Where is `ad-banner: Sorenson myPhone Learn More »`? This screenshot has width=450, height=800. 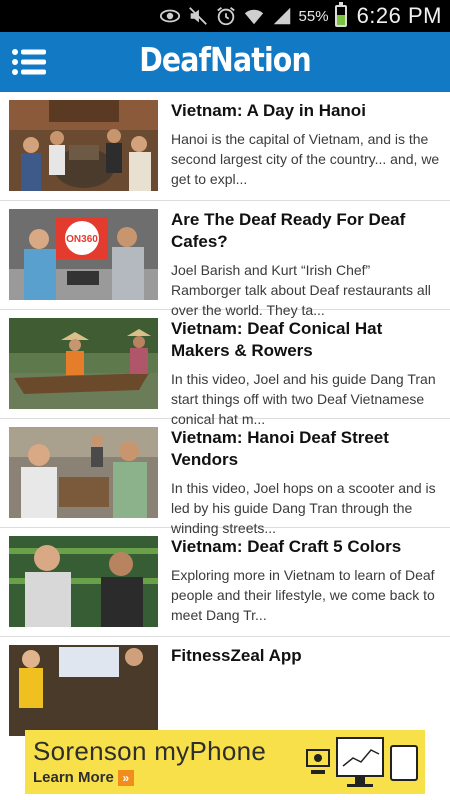 ad-banner: Sorenson myPhone Learn More » is located at coordinates (225, 762).